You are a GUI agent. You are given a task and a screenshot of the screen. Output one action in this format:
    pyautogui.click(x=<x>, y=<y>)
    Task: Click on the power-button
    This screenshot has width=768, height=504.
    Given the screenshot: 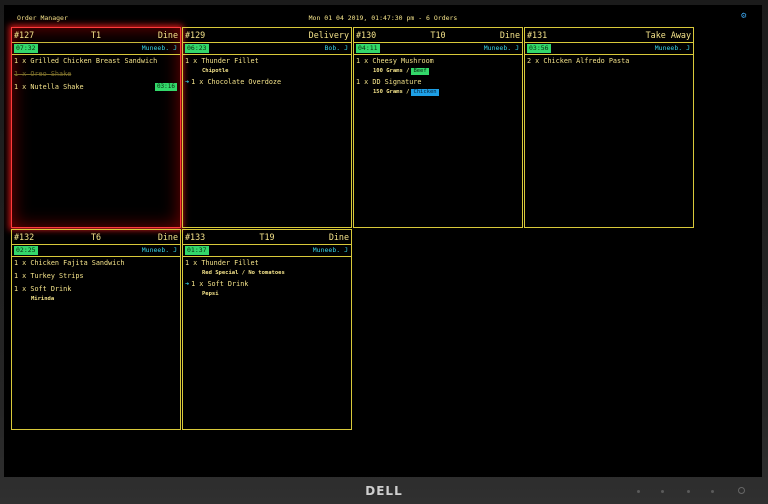 What is the action you would take?
    pyautogui.click(x=741, y=490)
    